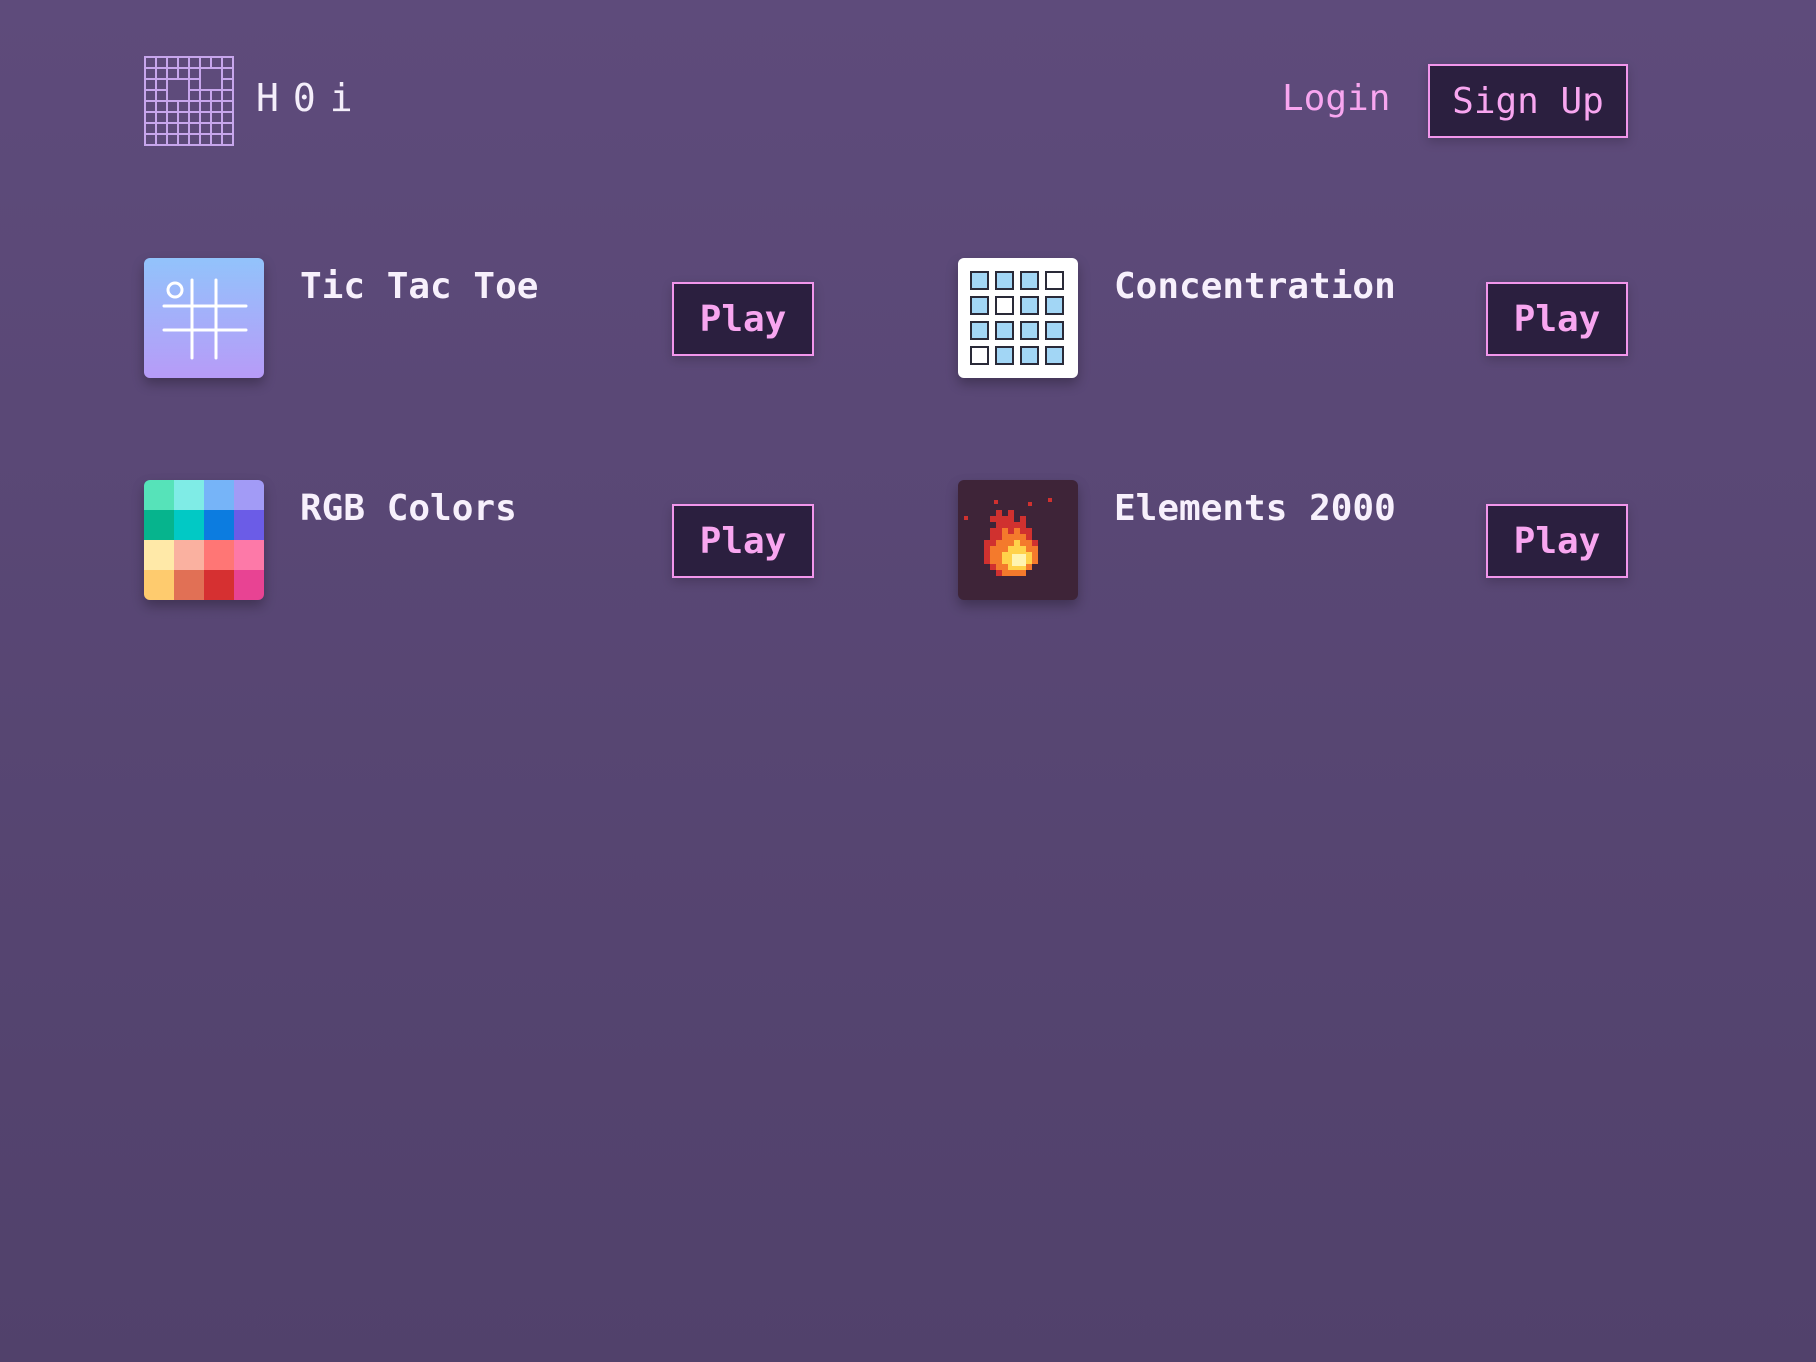 The image size is (1816, 1362). Describe the element at coordinates (886, 101) in the screenshot. I see `header: H0i Login Sign Up` at that location.